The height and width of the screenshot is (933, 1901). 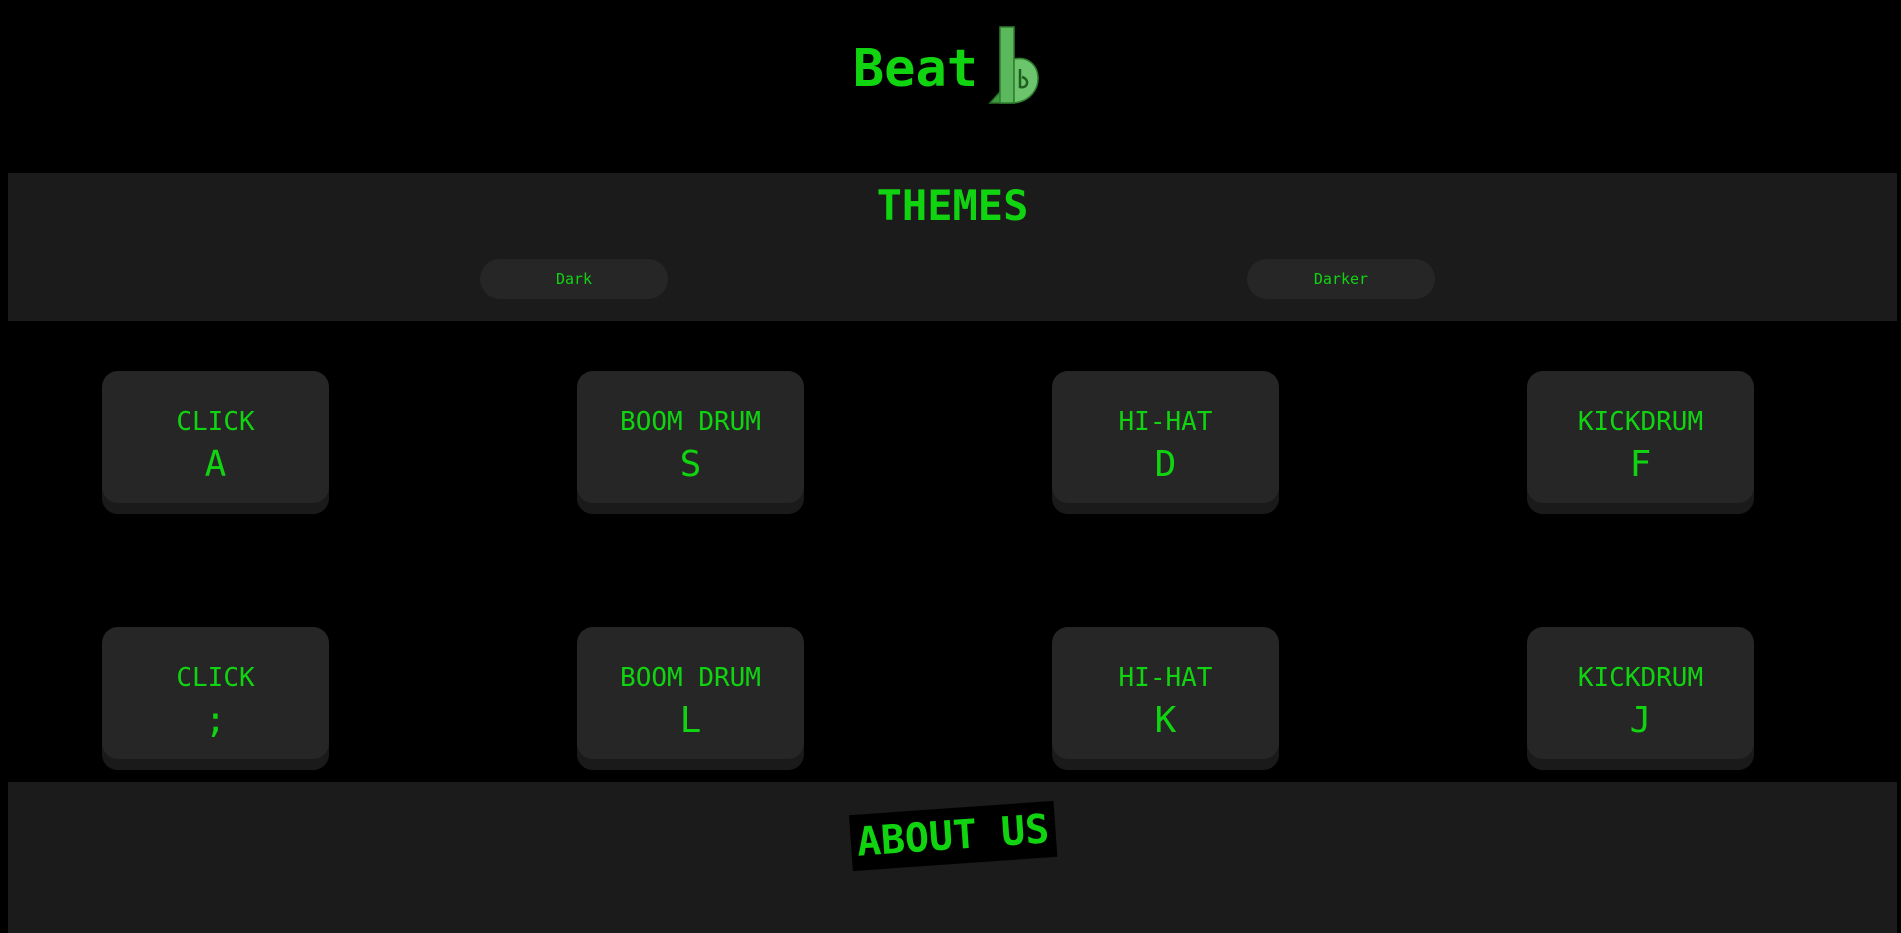 What do you see at coordinates (1165, 464) in the screenshot?
I see `pad-key-label: D` at bounding box center [1165, 464].